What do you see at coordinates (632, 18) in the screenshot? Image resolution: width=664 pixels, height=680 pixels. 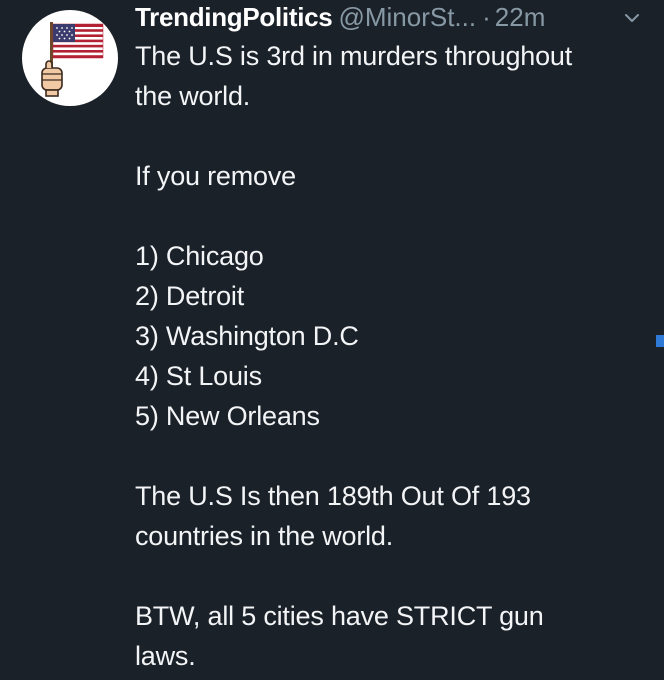 I see `chevron-down-icon` at bounding box center [632, 18].